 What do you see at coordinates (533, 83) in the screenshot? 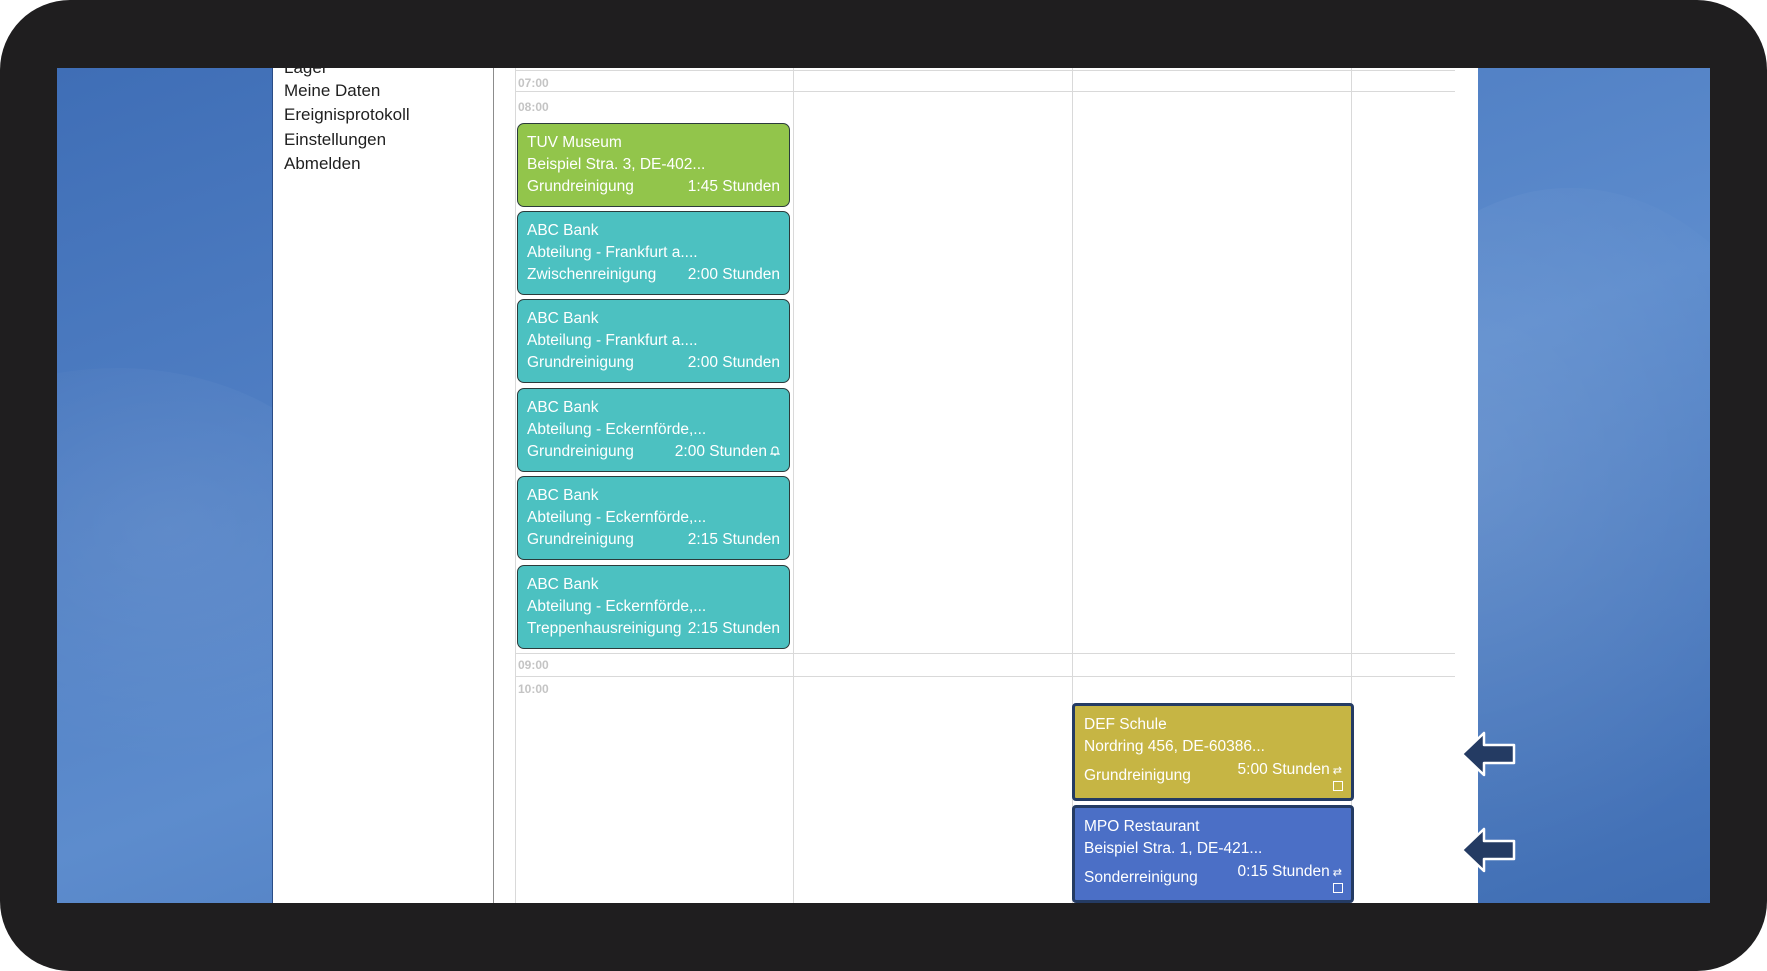
I see `time-label-0700: 07:00` at bounding box center [533, 83].